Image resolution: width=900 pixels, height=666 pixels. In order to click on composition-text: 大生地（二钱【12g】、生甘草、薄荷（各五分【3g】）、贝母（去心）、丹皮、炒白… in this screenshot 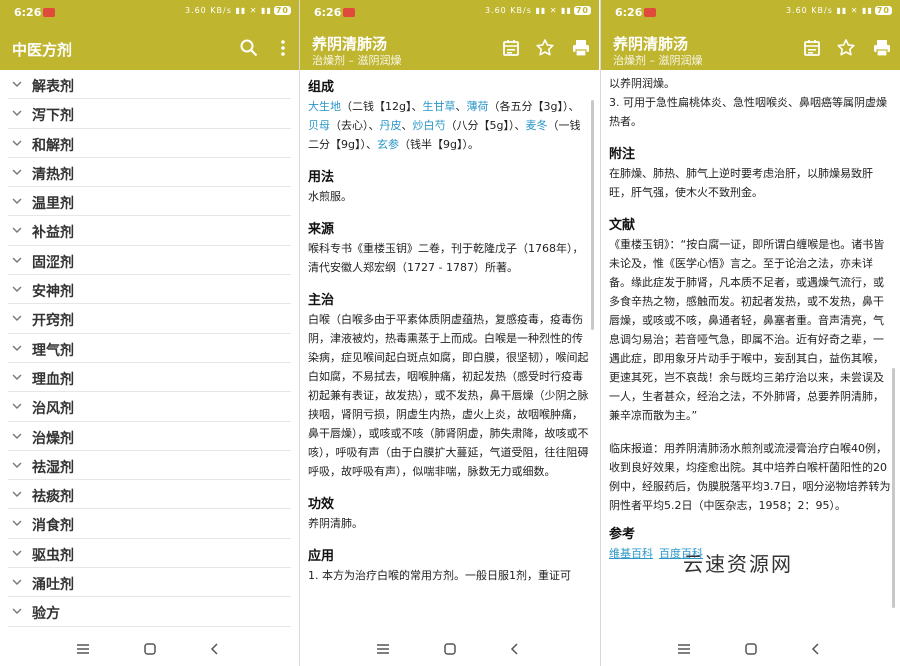, I will do `click(449, 125)`.